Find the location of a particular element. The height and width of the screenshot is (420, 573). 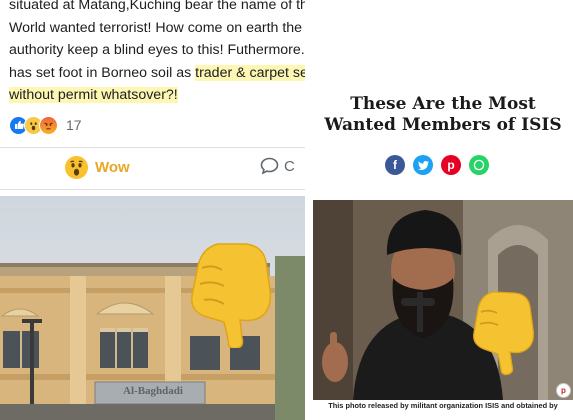

angry-icon is located at coordinates (48, 125).